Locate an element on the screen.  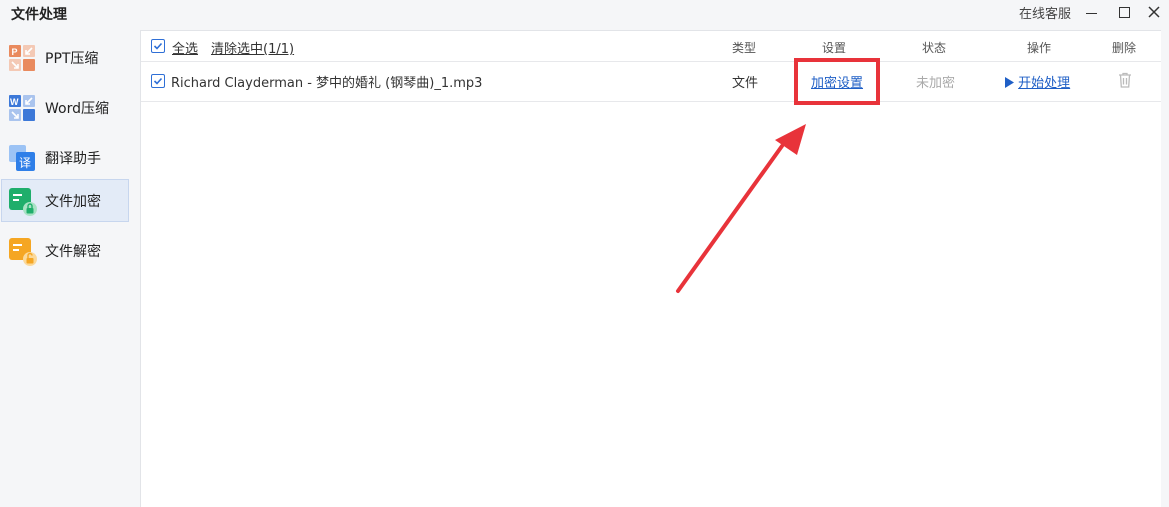
delete-button is located at coordinates (1125, 82).